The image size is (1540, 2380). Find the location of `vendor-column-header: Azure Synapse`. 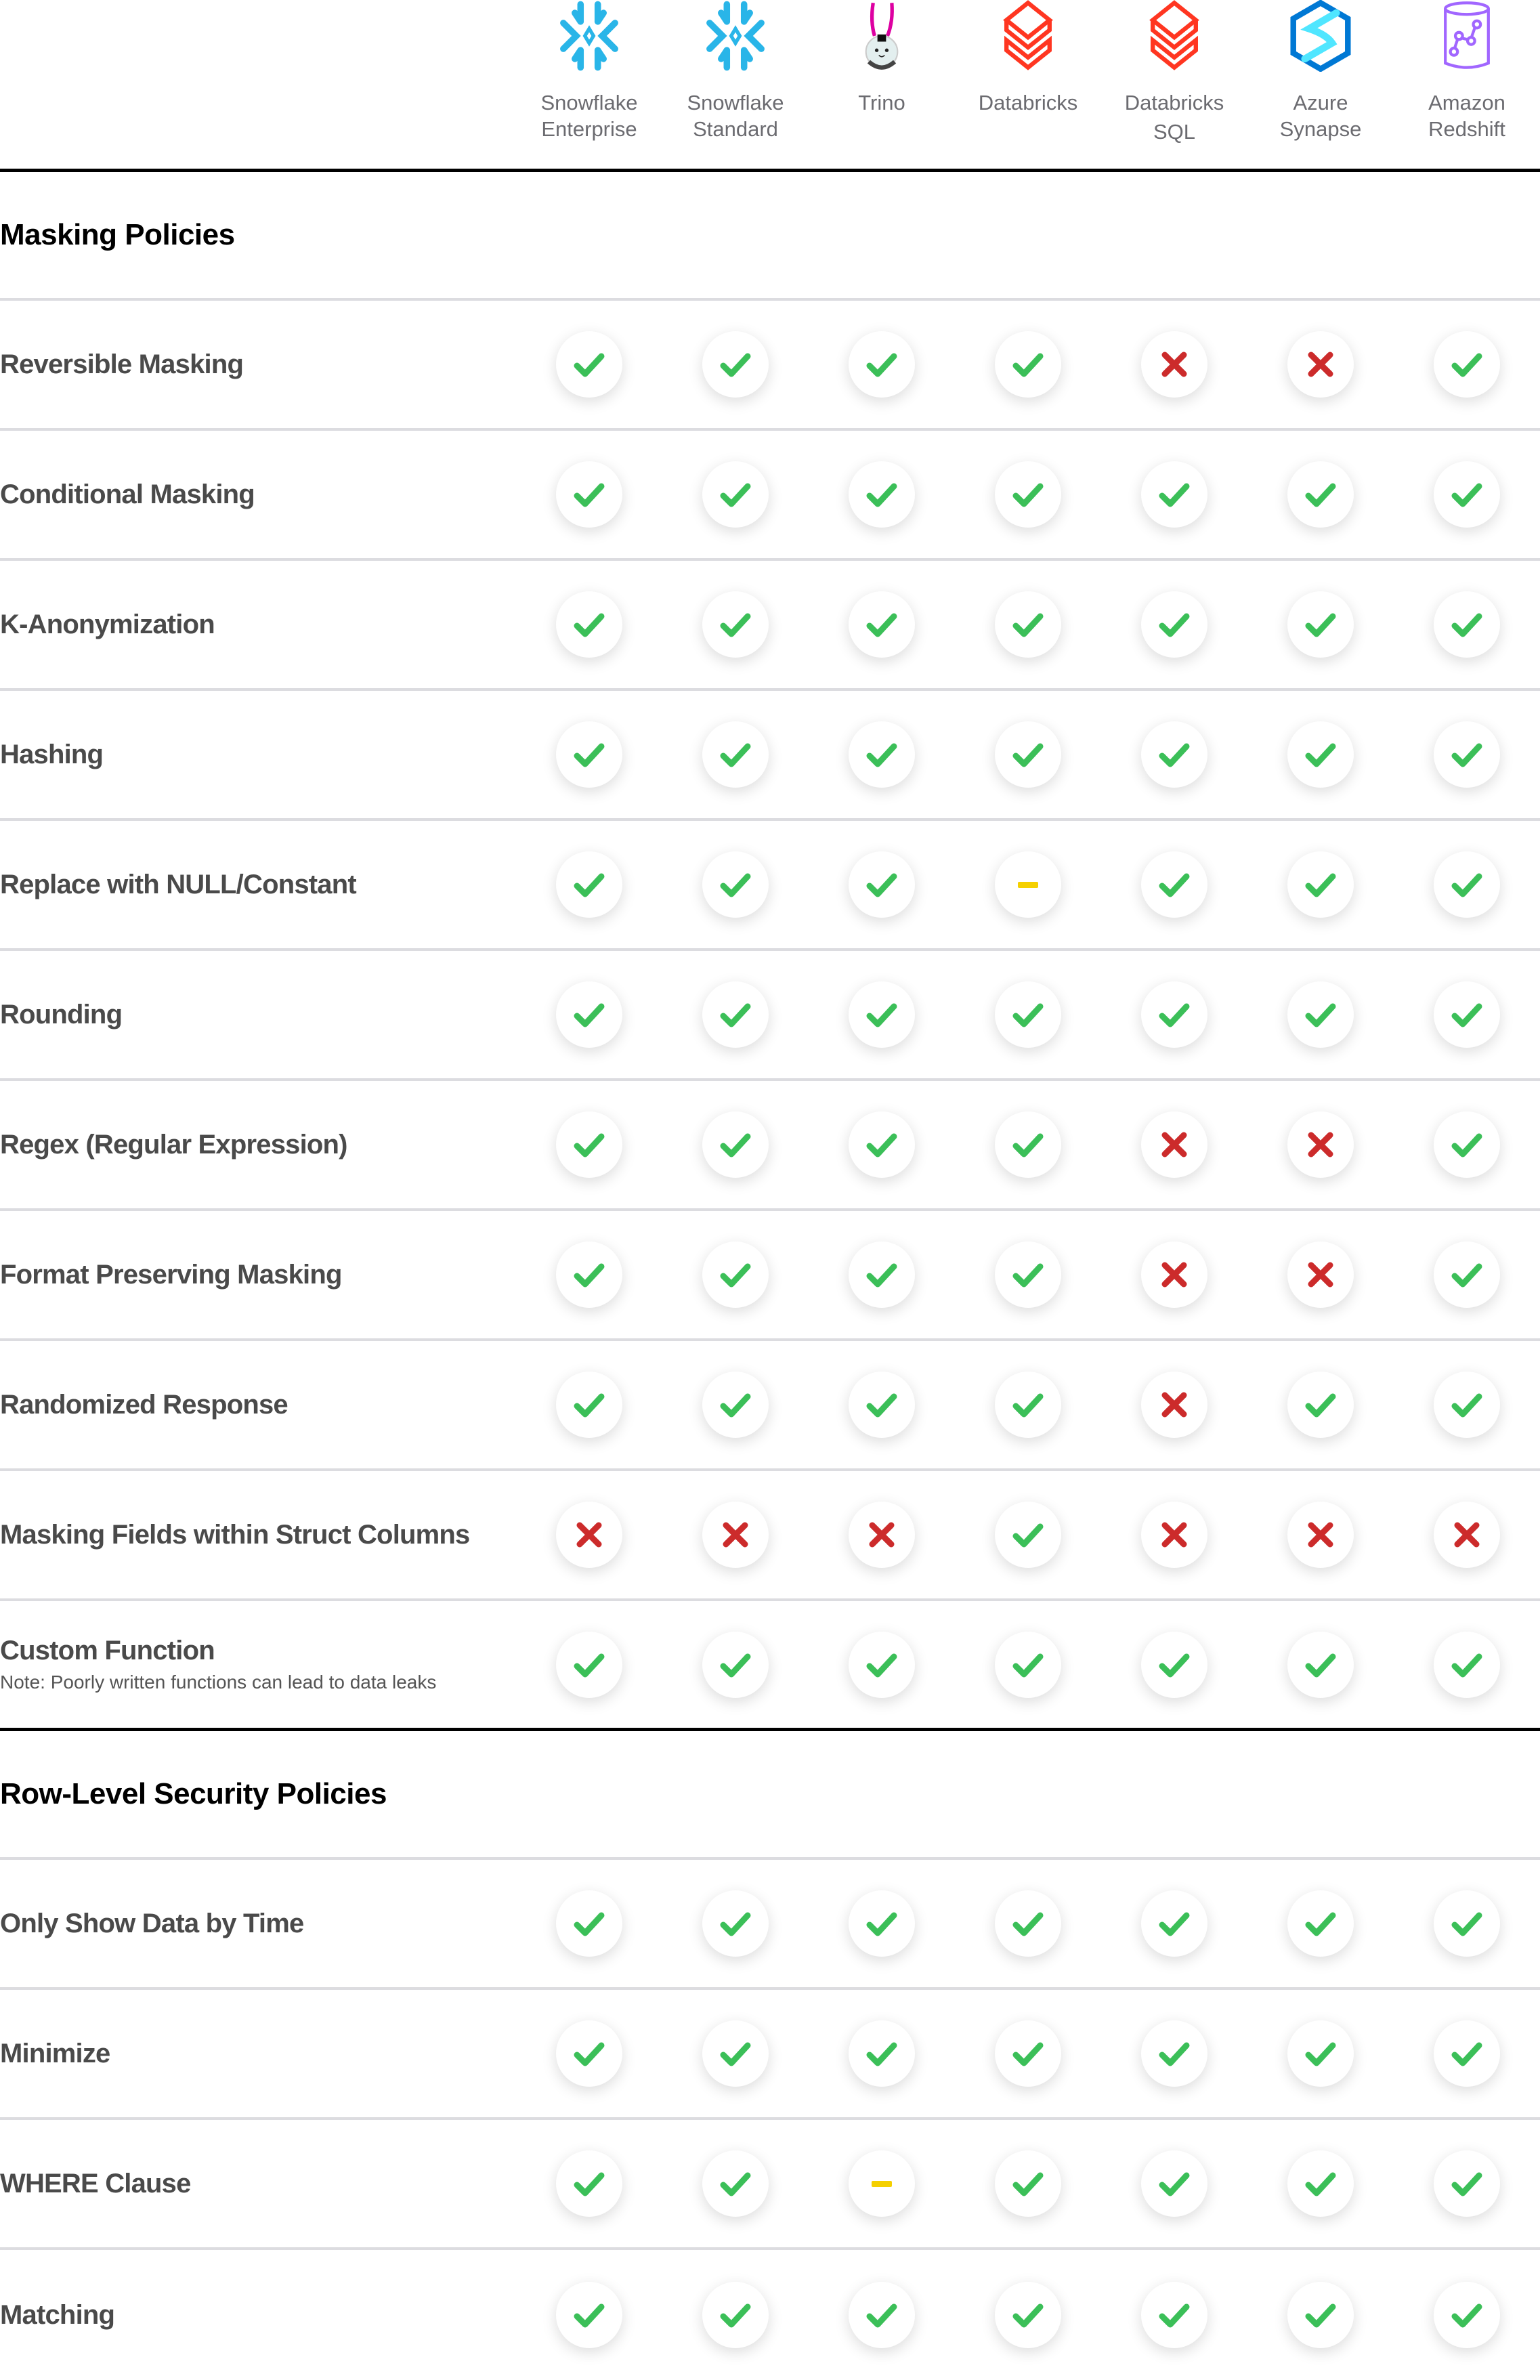

vendor-column-header: Azure Synapse is located at coordinates (1320, 71).